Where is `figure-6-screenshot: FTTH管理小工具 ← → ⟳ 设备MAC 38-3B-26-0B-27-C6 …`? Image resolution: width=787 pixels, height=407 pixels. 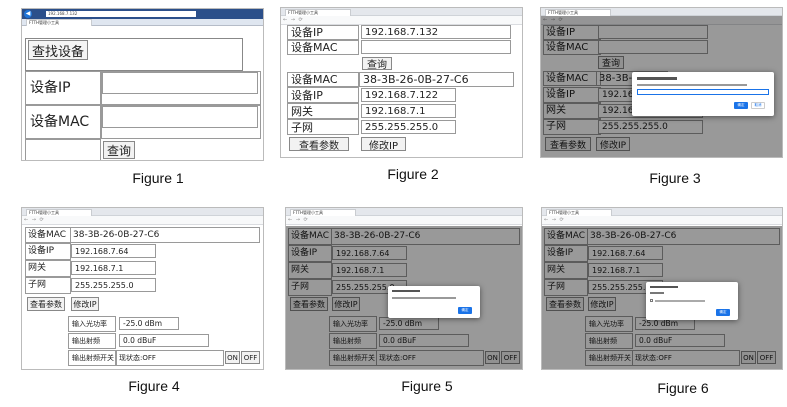
figure-6-screenshot: FTTH管理小工具 ← → ⟳ 设备MAC 38-3B-26-0B-27-C6 … is located at coordinates (662, 288).